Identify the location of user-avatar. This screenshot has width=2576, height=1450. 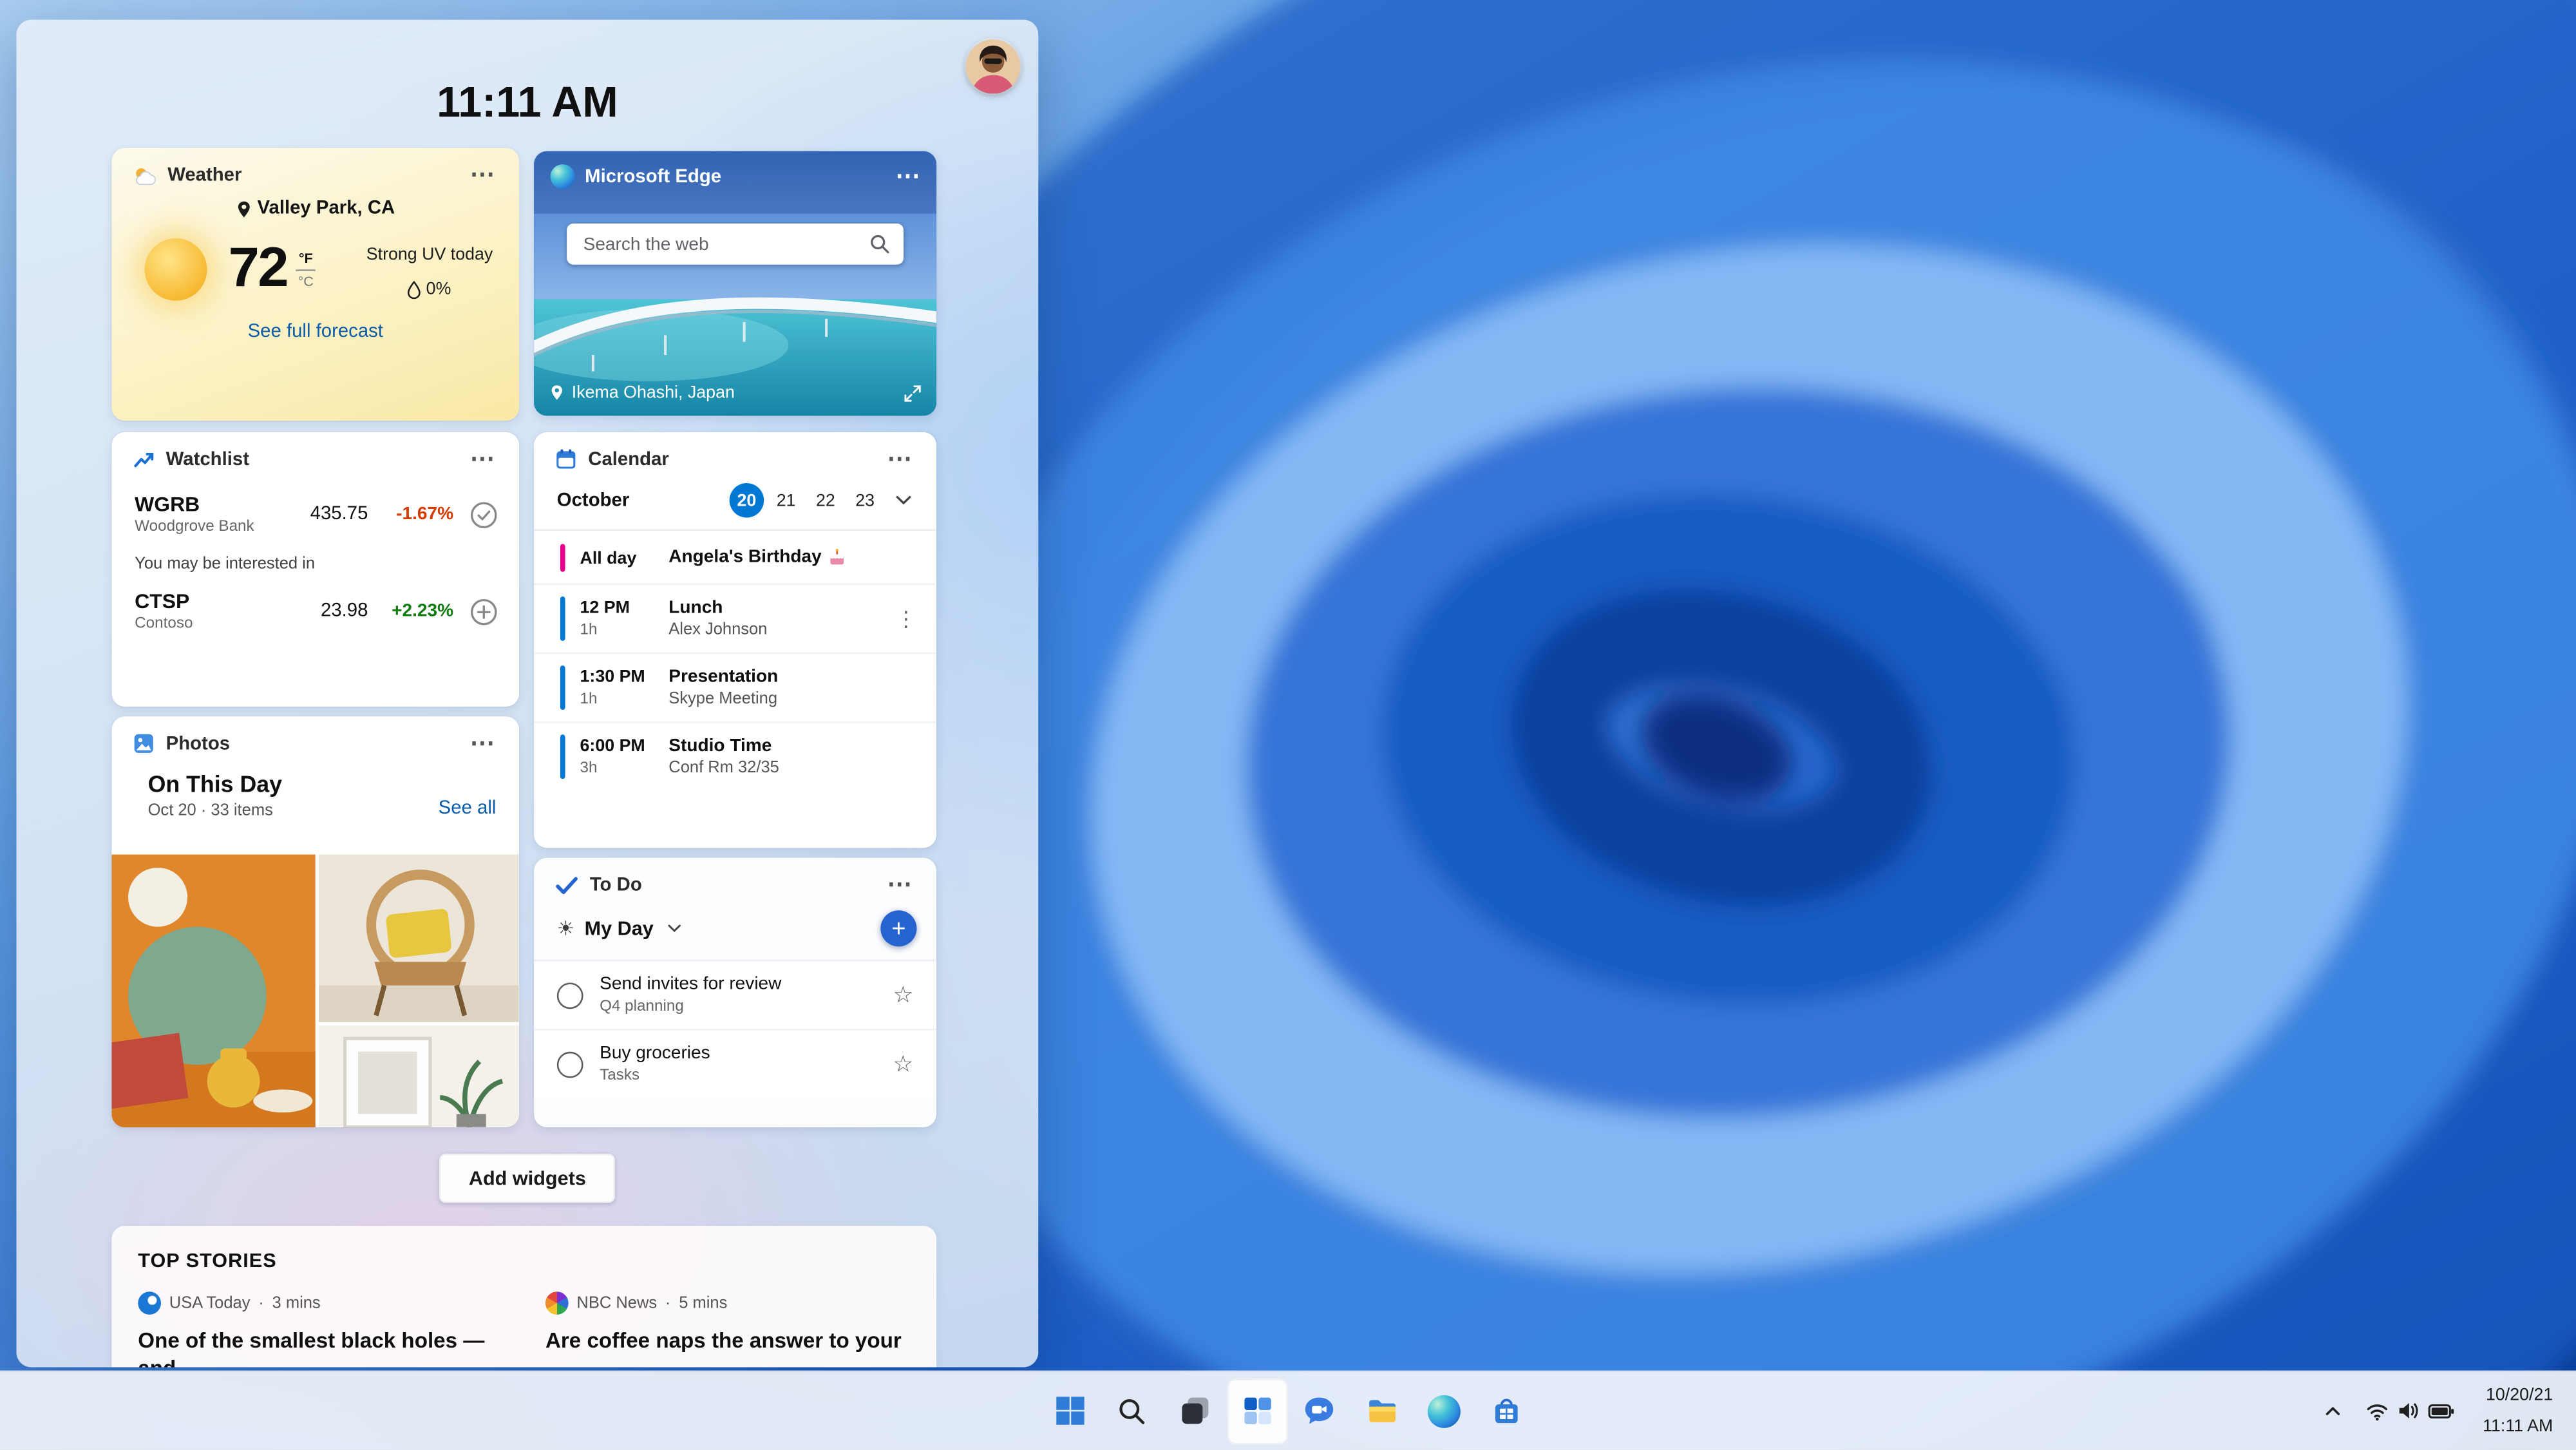
(993, 66).